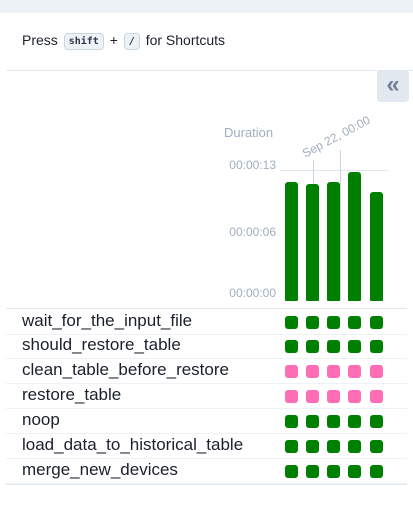  I want to click on task-name: noop, so click(41, 420).